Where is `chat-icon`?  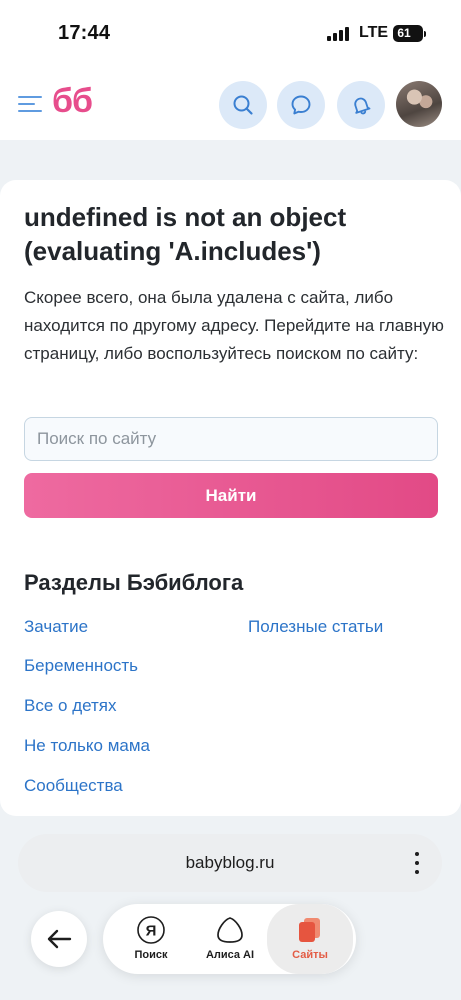 chat-icon is located at coordinates (301, 105).